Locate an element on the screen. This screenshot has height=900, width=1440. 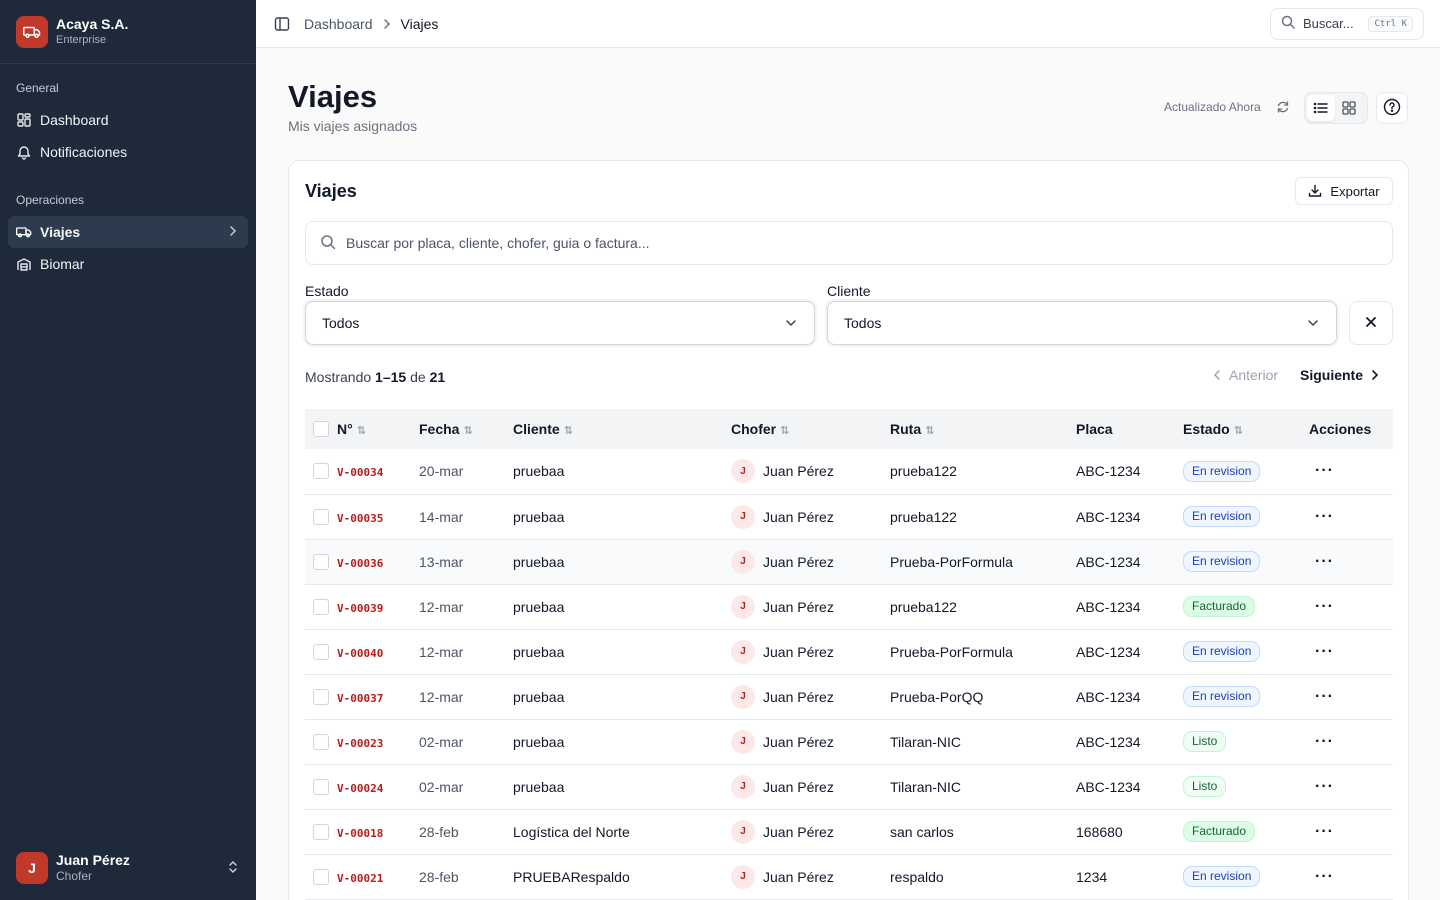
trips-search-input is located at coordinates (796, 243).